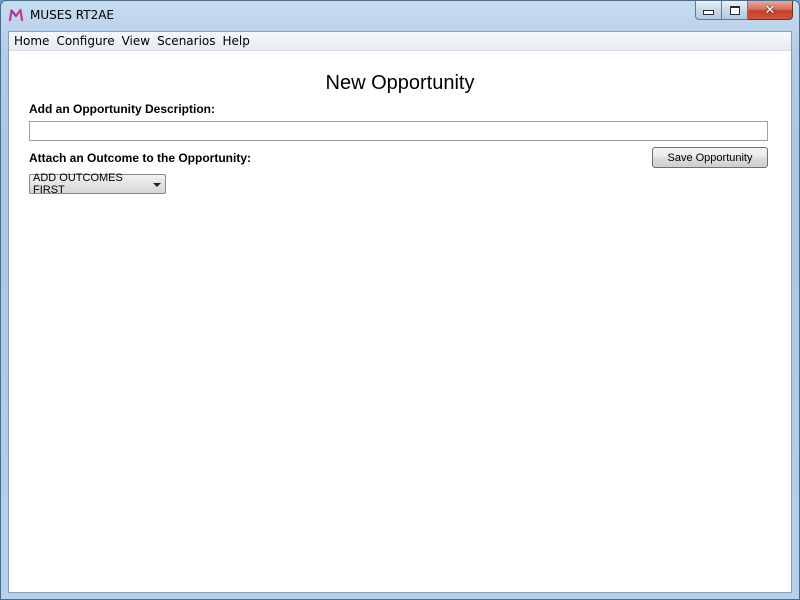 The height and width of the screenshot is (600, 800). I want to click on description-input, so click(398, 131).